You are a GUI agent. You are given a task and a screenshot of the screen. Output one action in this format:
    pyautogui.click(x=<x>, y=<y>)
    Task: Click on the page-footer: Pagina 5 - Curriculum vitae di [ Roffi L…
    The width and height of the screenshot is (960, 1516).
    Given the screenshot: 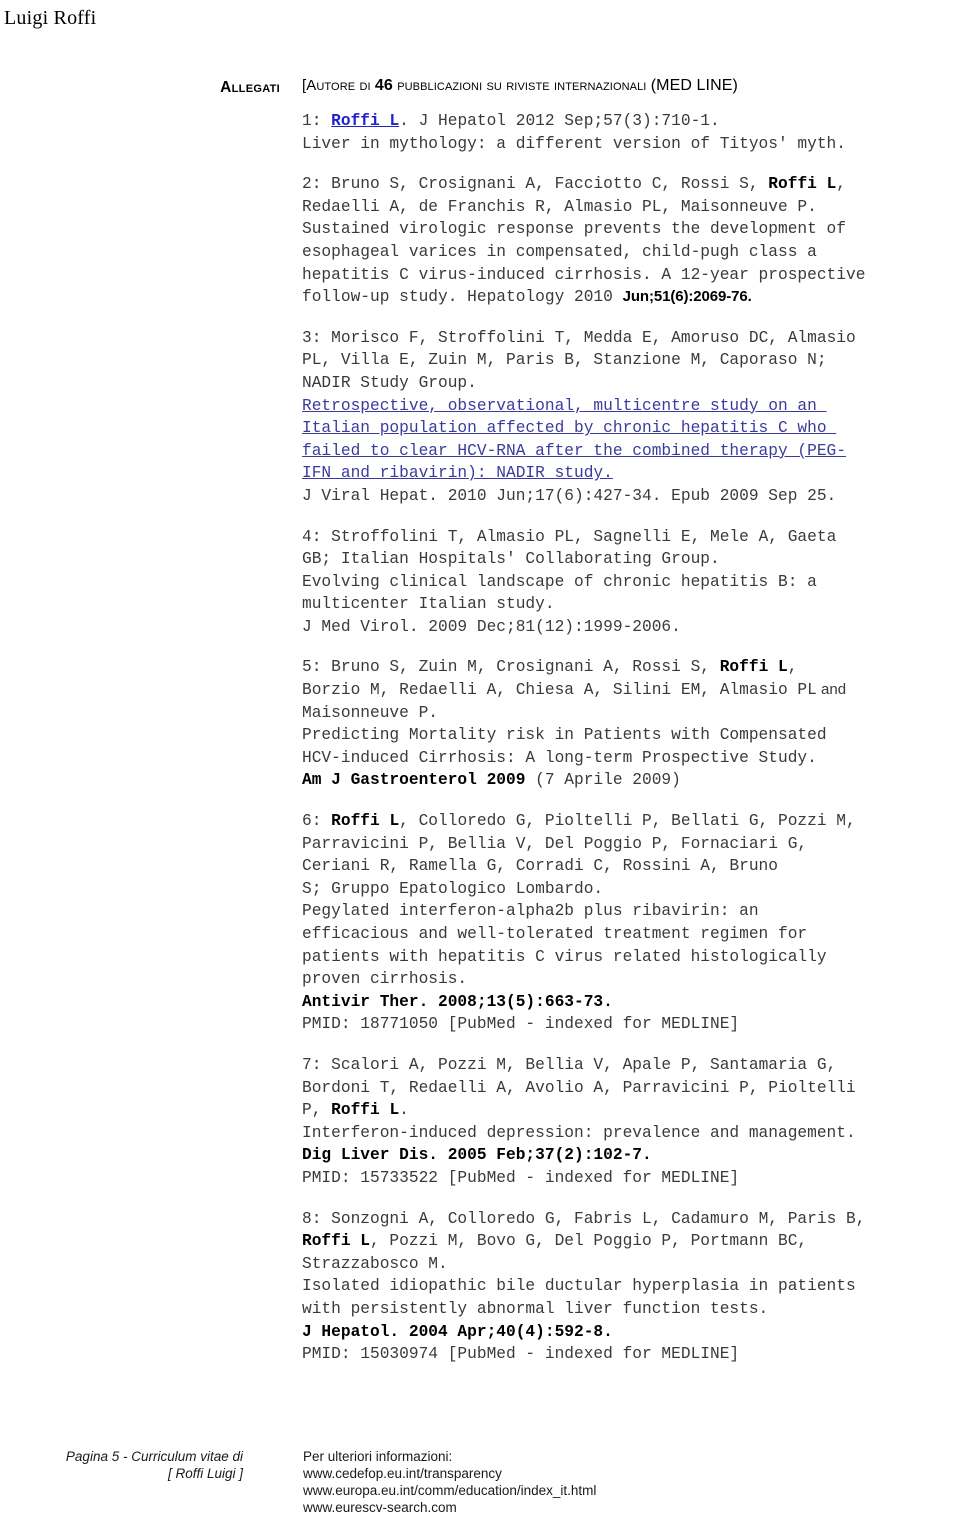 What is the action you would take?
    pyautogui.click(x=480, y=1481)
    